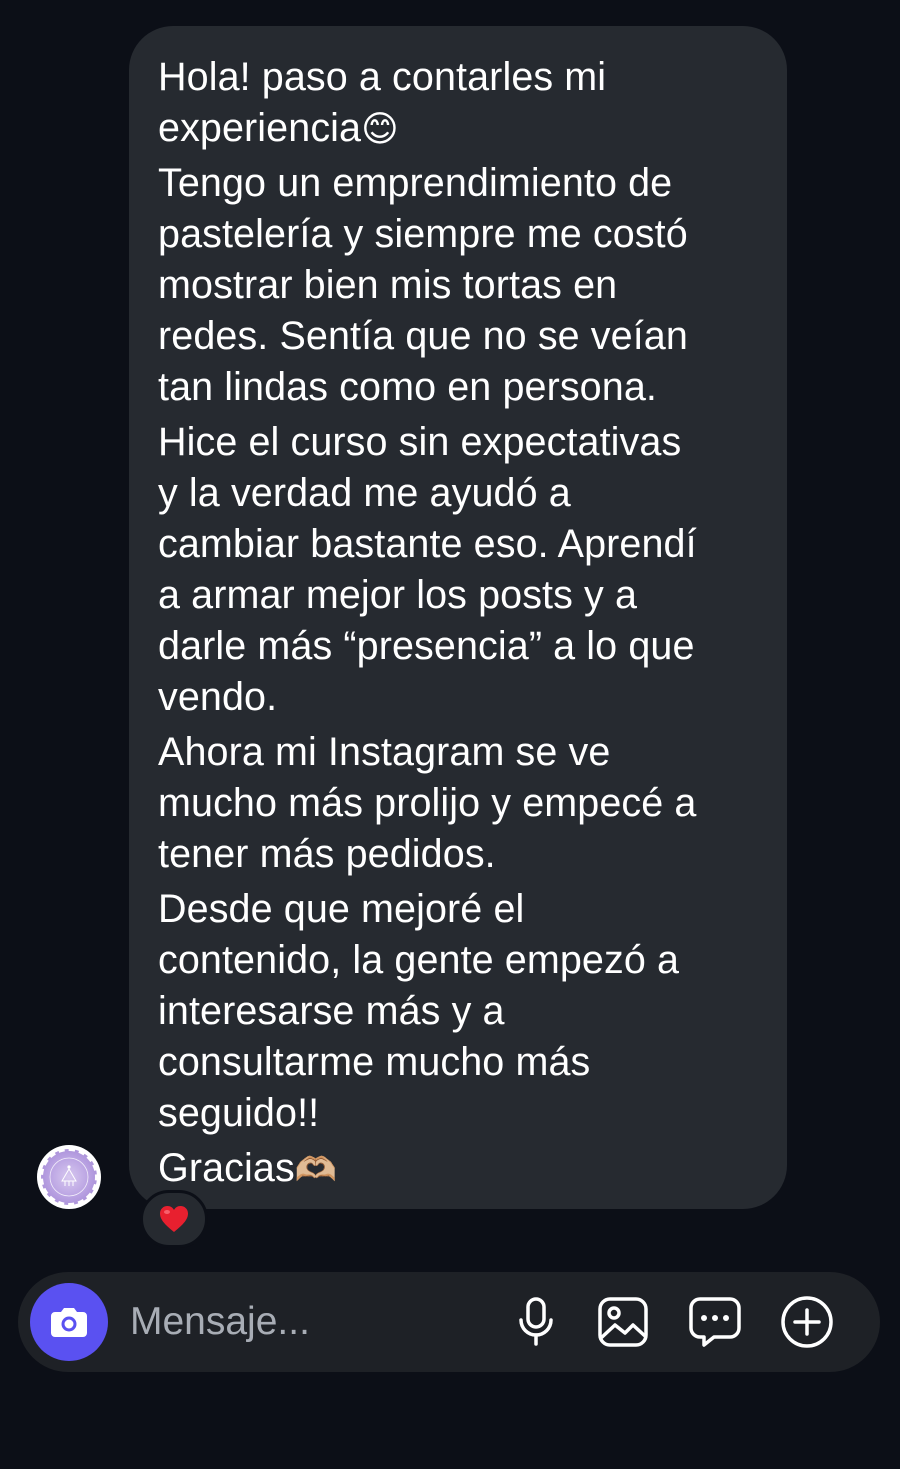 The height and width of the screenshot is (1469, 900). I want to click on smiling-face-emoji: 😊, so click(380, 128).